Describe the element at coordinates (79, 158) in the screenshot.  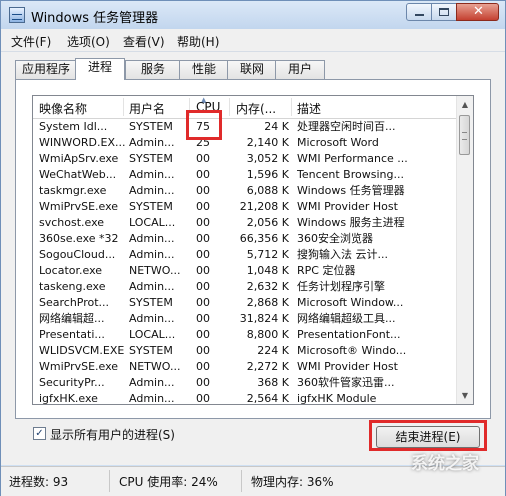
I see `cell-image-name: WmiApSrv.exe` at that location.